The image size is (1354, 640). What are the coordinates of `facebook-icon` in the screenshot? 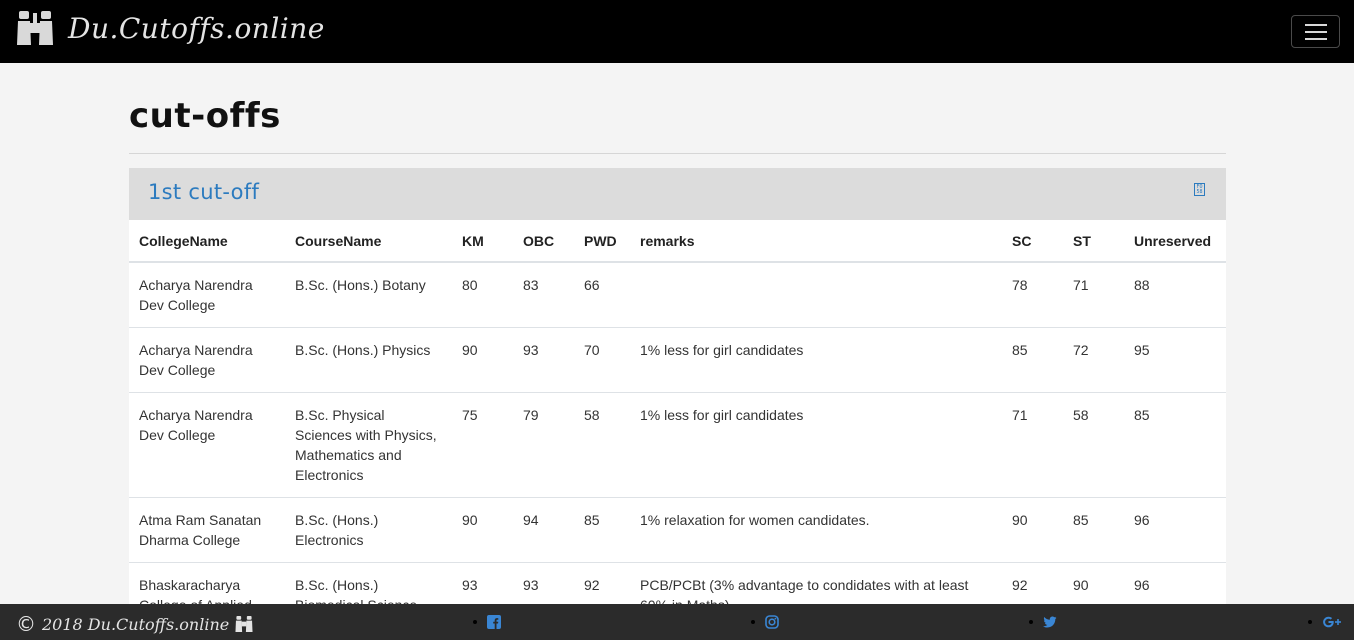 It's located at (494, 622).